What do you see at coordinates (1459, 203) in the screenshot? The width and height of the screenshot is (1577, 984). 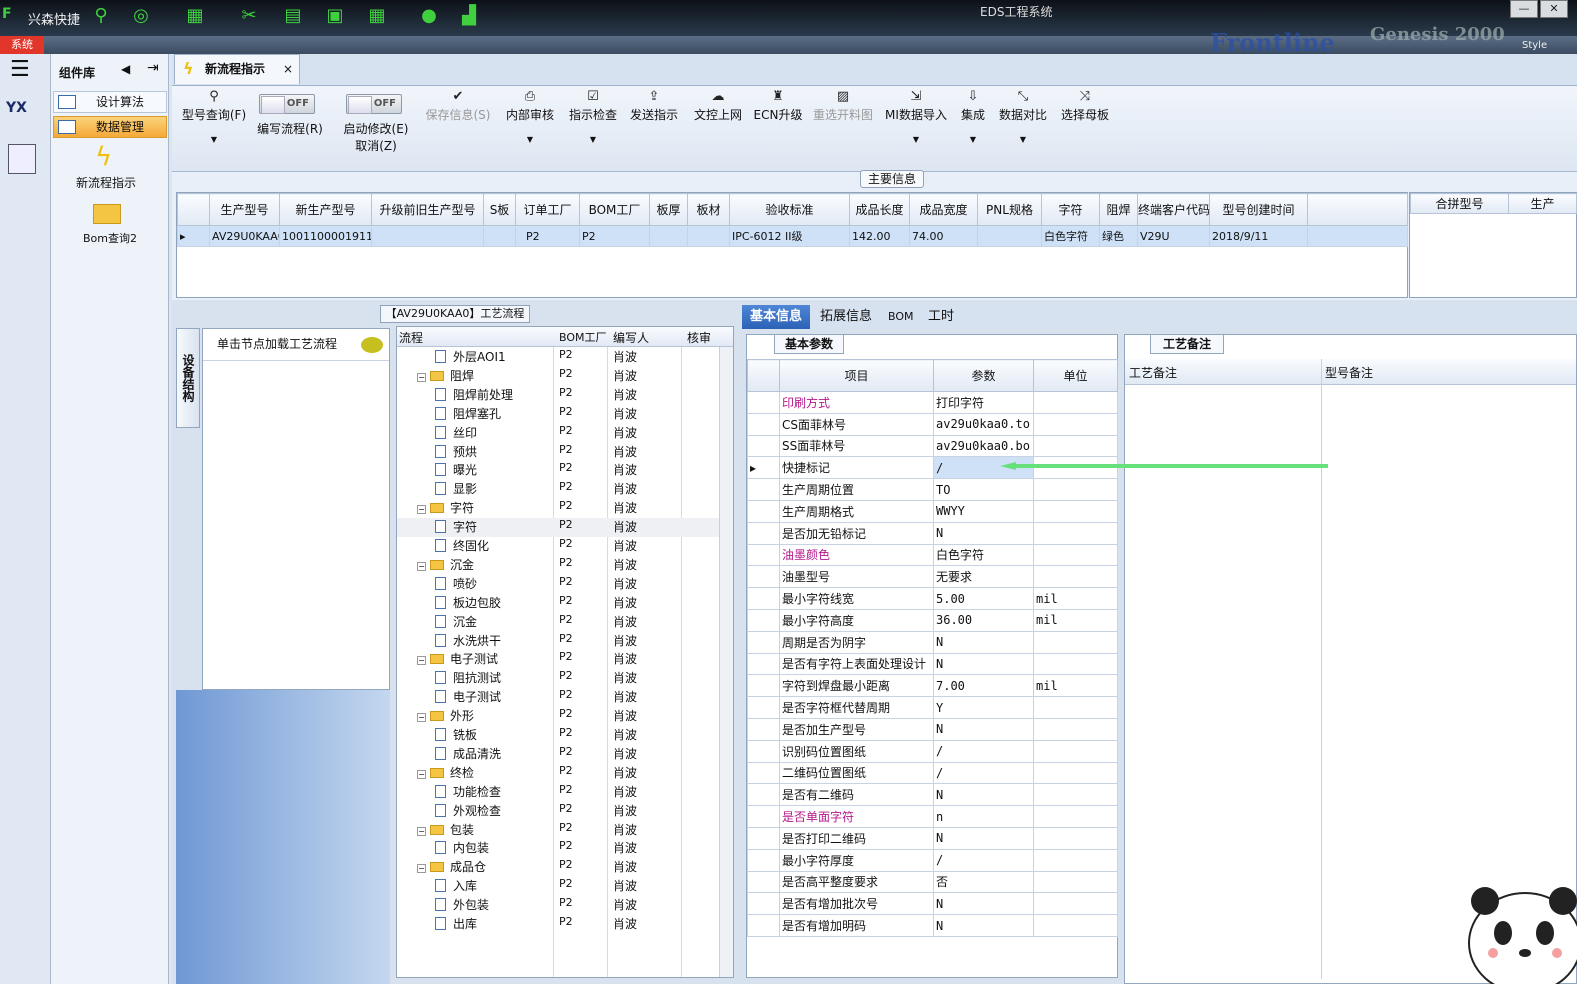 I see `col-header: 合拼型号` at bounding box center [1459, 203].